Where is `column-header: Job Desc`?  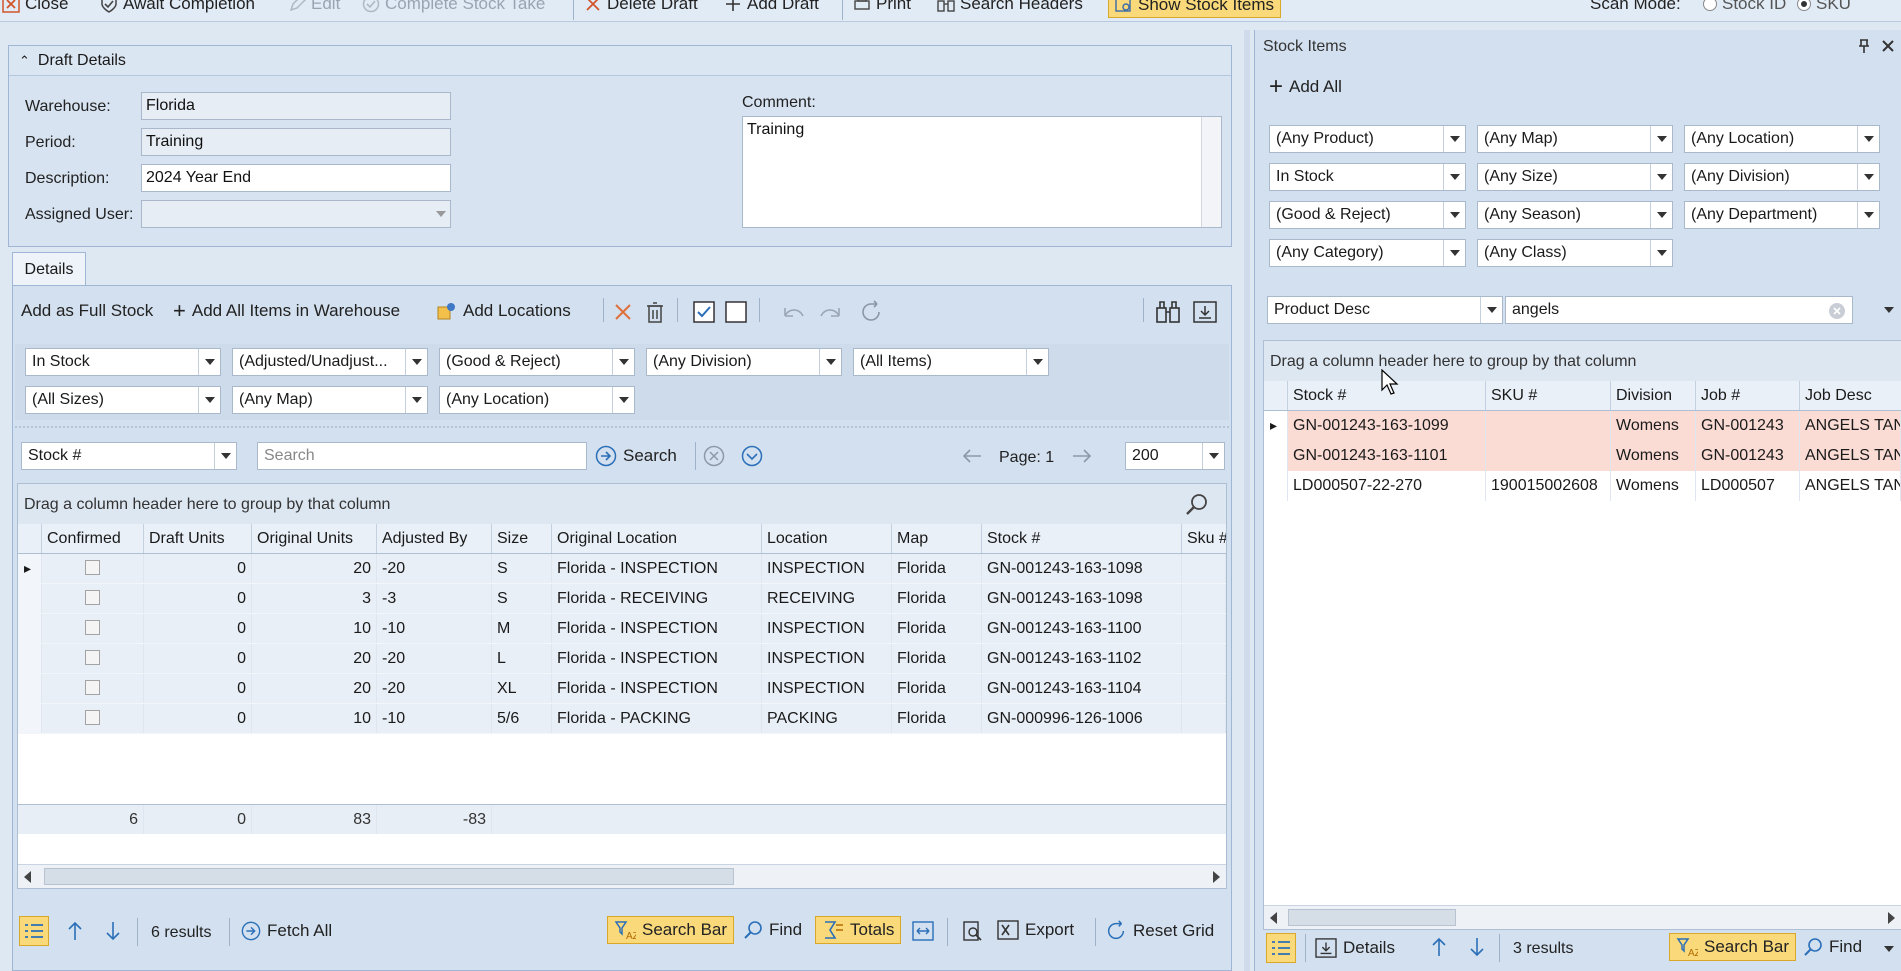 column-header: Job Desc is located at coordinates (1850, 395).